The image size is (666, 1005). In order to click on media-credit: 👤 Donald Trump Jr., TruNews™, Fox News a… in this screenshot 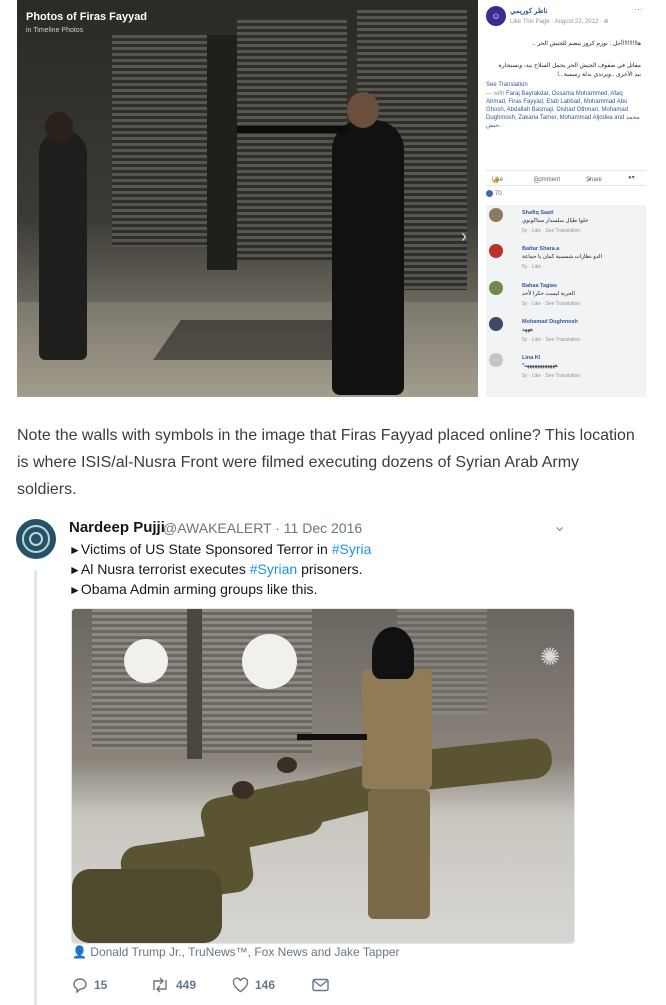, I will do `click(236, 952)`.